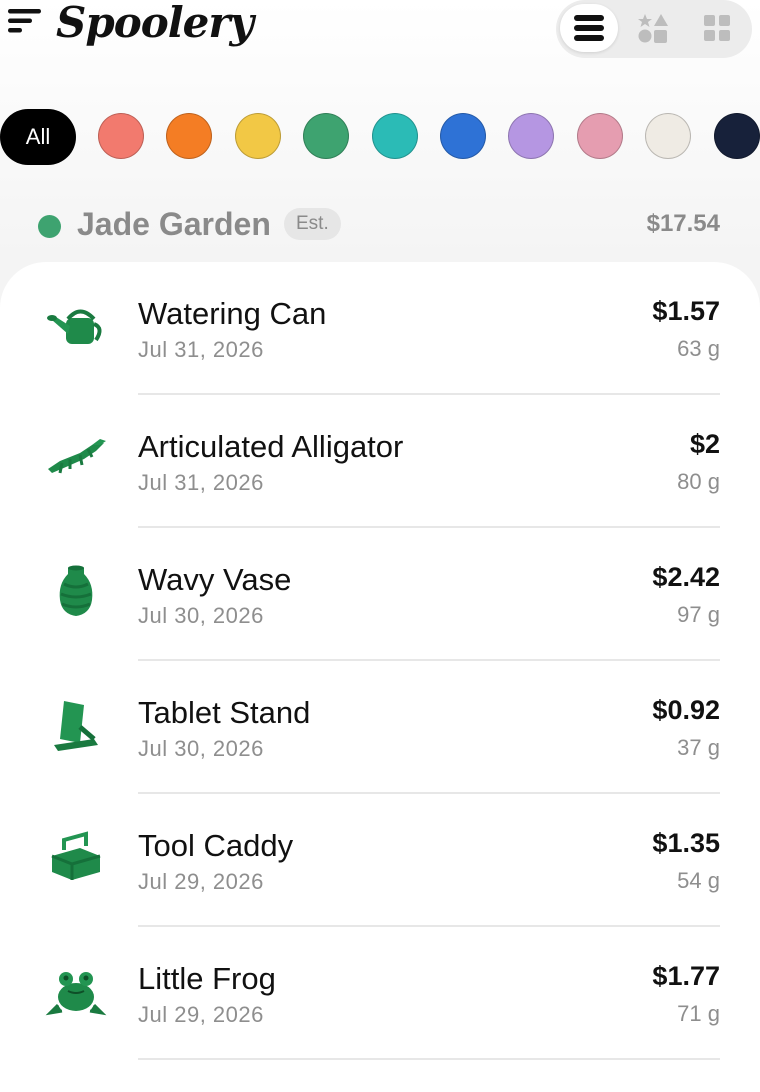 The width and height of the screenshot is (760, 1092). Describe the element at coordinates (76, 989) in the screenshot. I see `frog-icon` at that location.